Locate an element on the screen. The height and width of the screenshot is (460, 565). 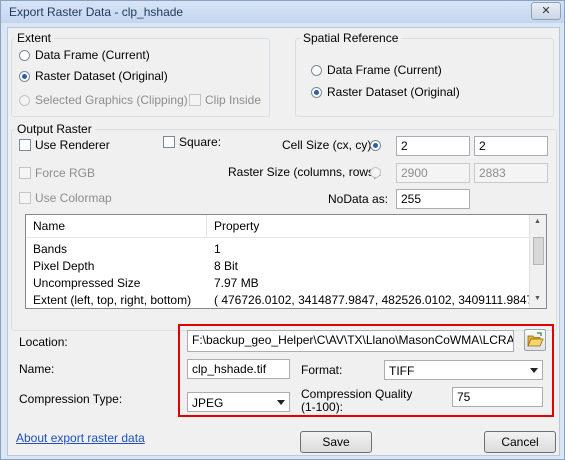
raster-size-label: Raster Size (columns, rows): is located at coordinates (305, 172).